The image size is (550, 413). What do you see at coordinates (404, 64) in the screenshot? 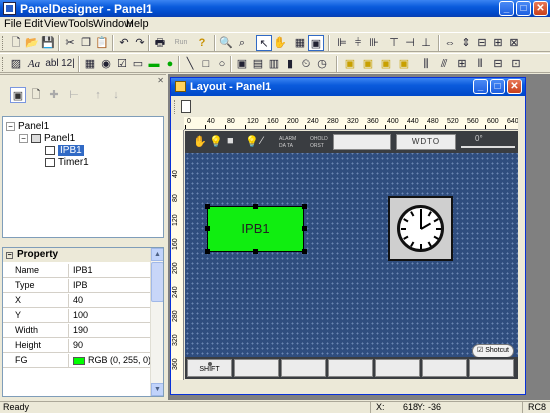
I see `backward-icon: ▣` at bounding box center [404, 64].